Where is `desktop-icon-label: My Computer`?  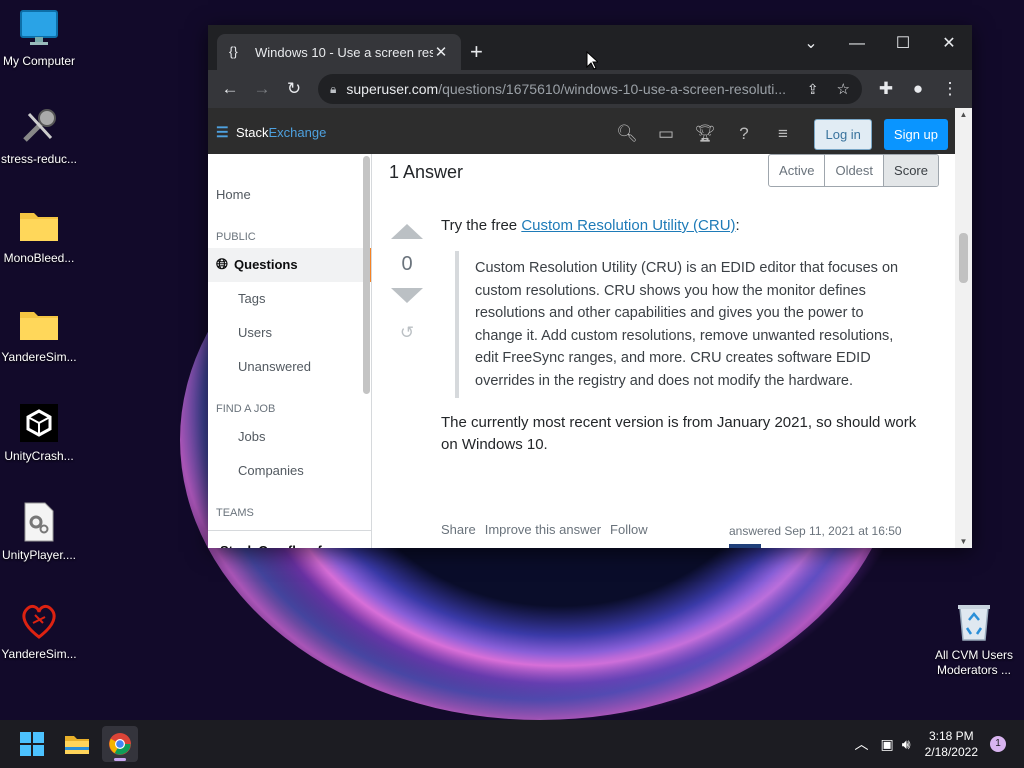 desktop-icon-label: My Computer is located at coordinates (39, 61).